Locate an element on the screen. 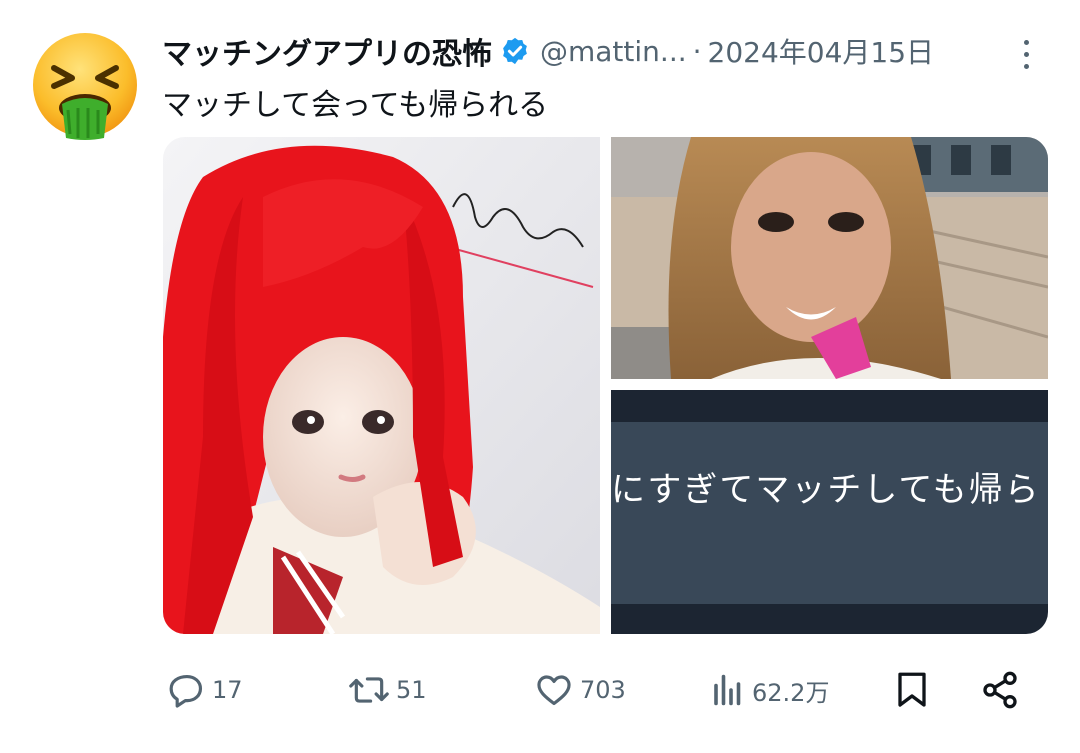 The image size is (1080, 753). media-image-3: にすぎてマッチしても帰ら is located at coordinates (829, 512).